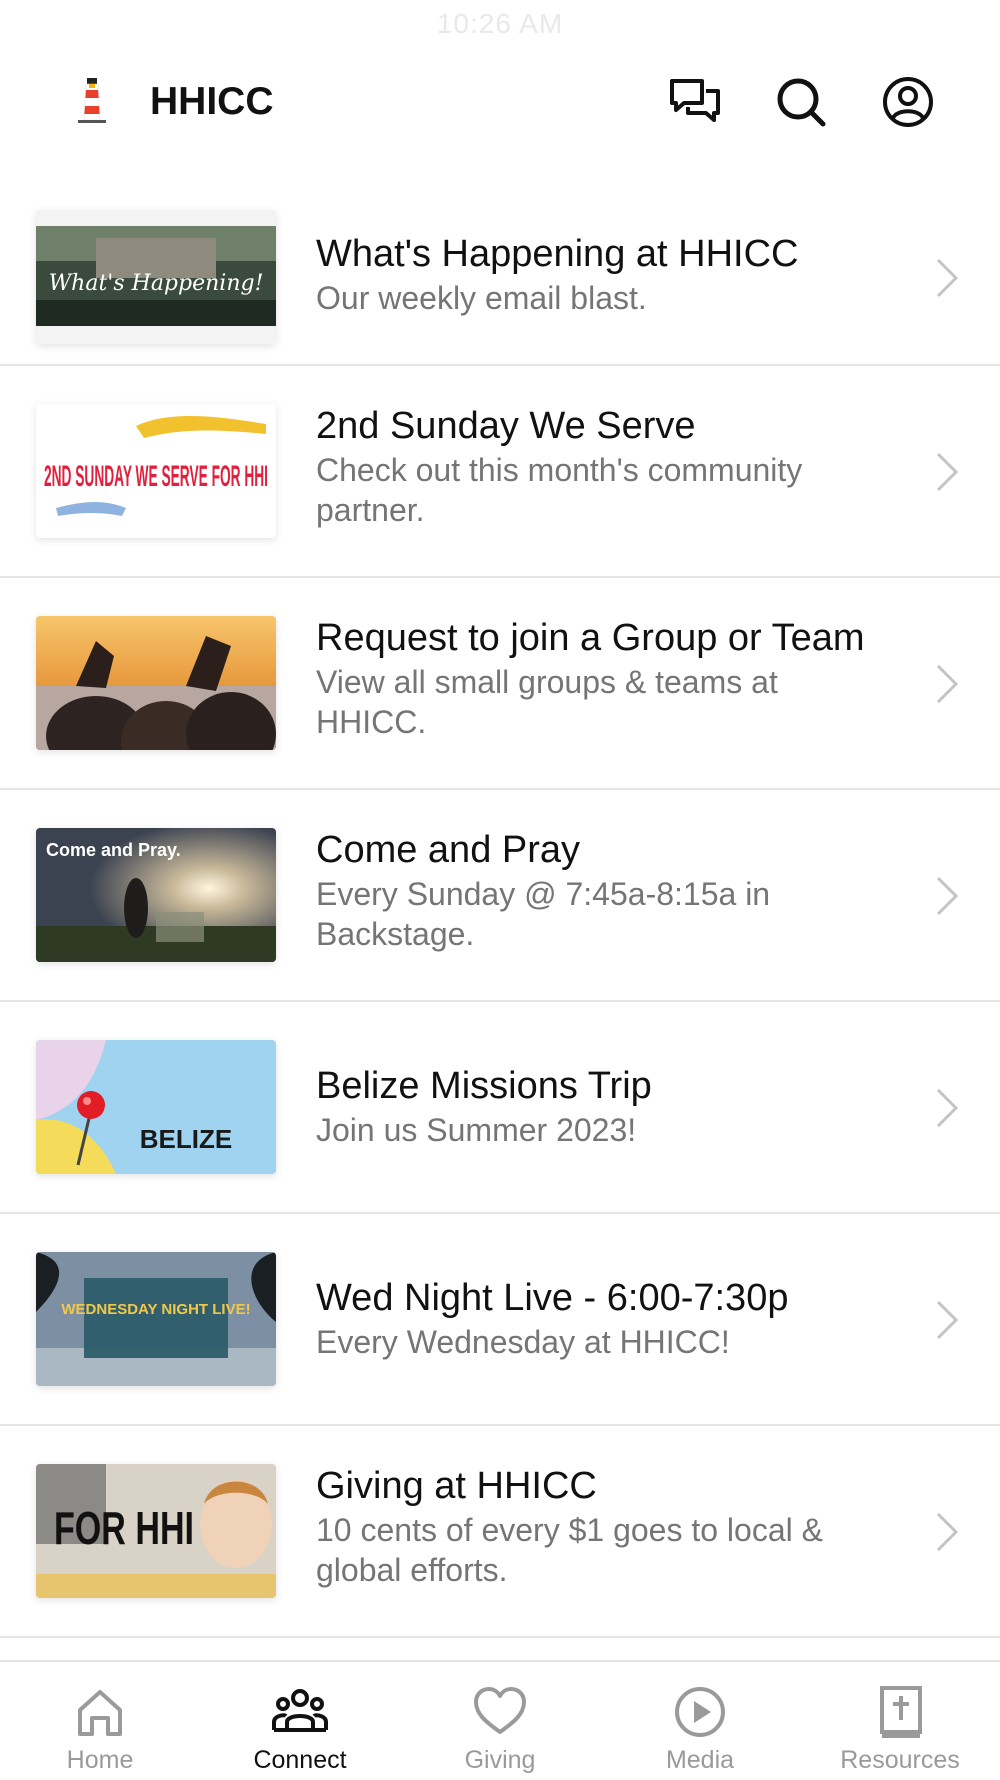 The width and height of the screenshot is (1000, 1780). I want to click on tab-media: Media, so click(700, 1721).